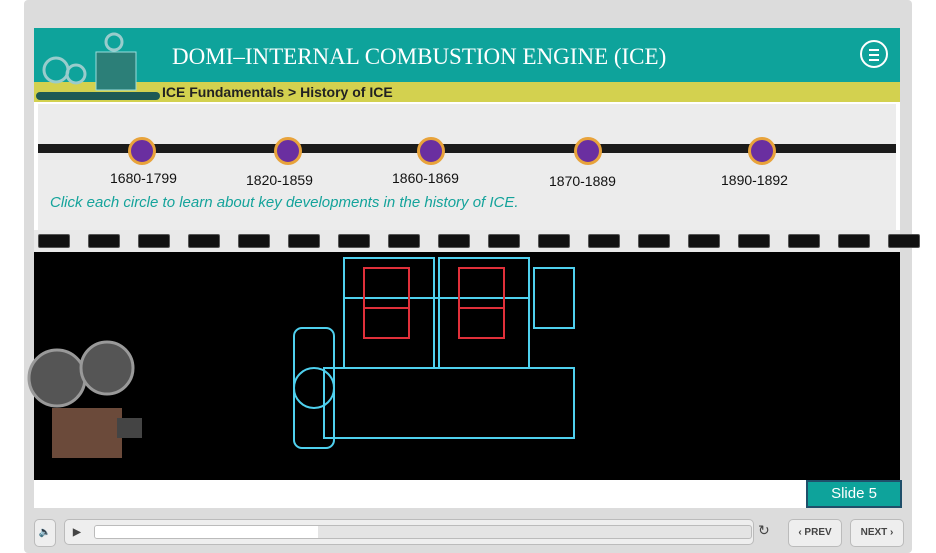  I want to click on volume-button: 🔈, so click(45, 533).